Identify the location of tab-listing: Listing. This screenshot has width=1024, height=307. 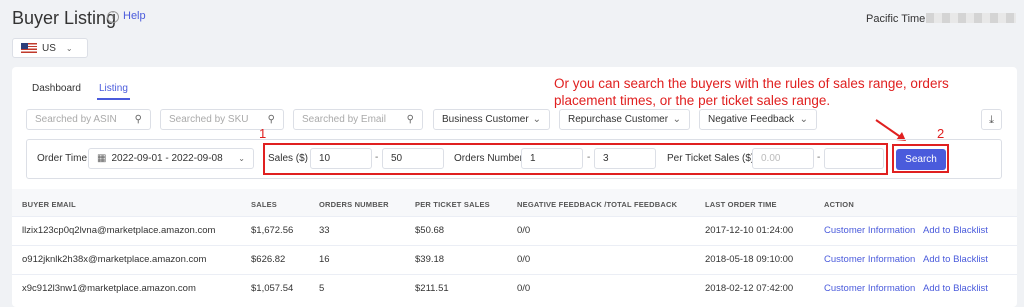
(113, 88).